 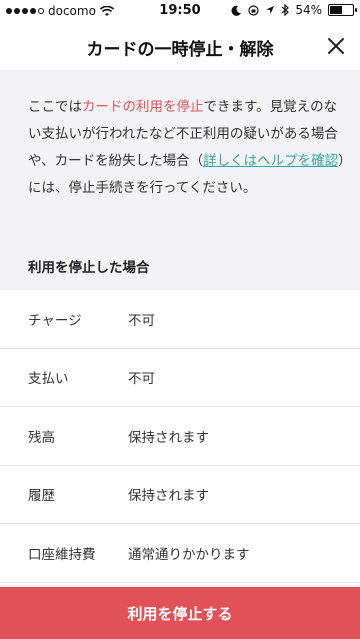 I want to click on list-item: 口座維持費 通常通りかかります, so click(x=180, y=553).